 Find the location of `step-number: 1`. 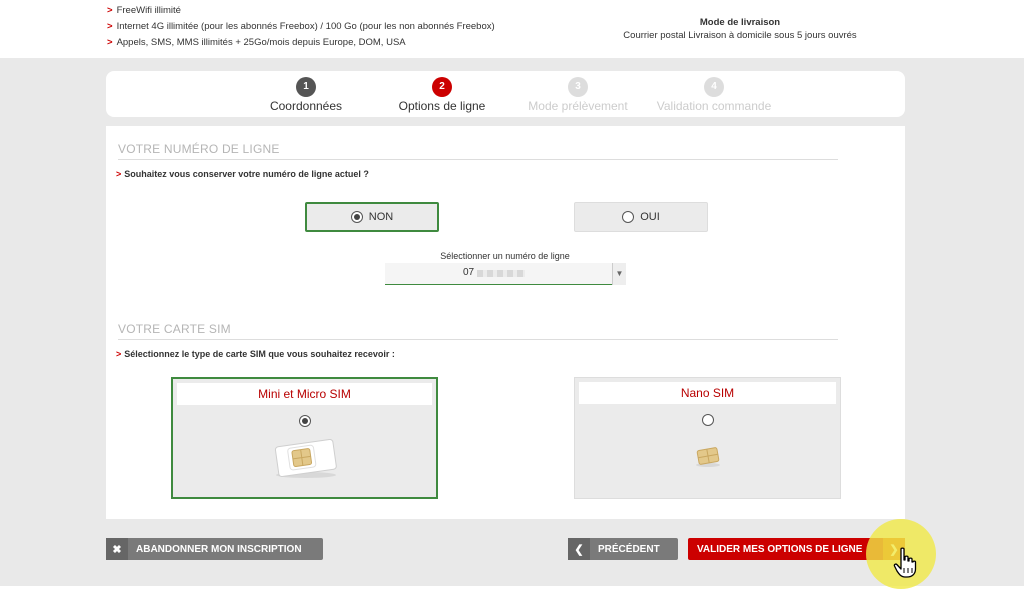

step-number: 1 is located at coordinates (306, 87).